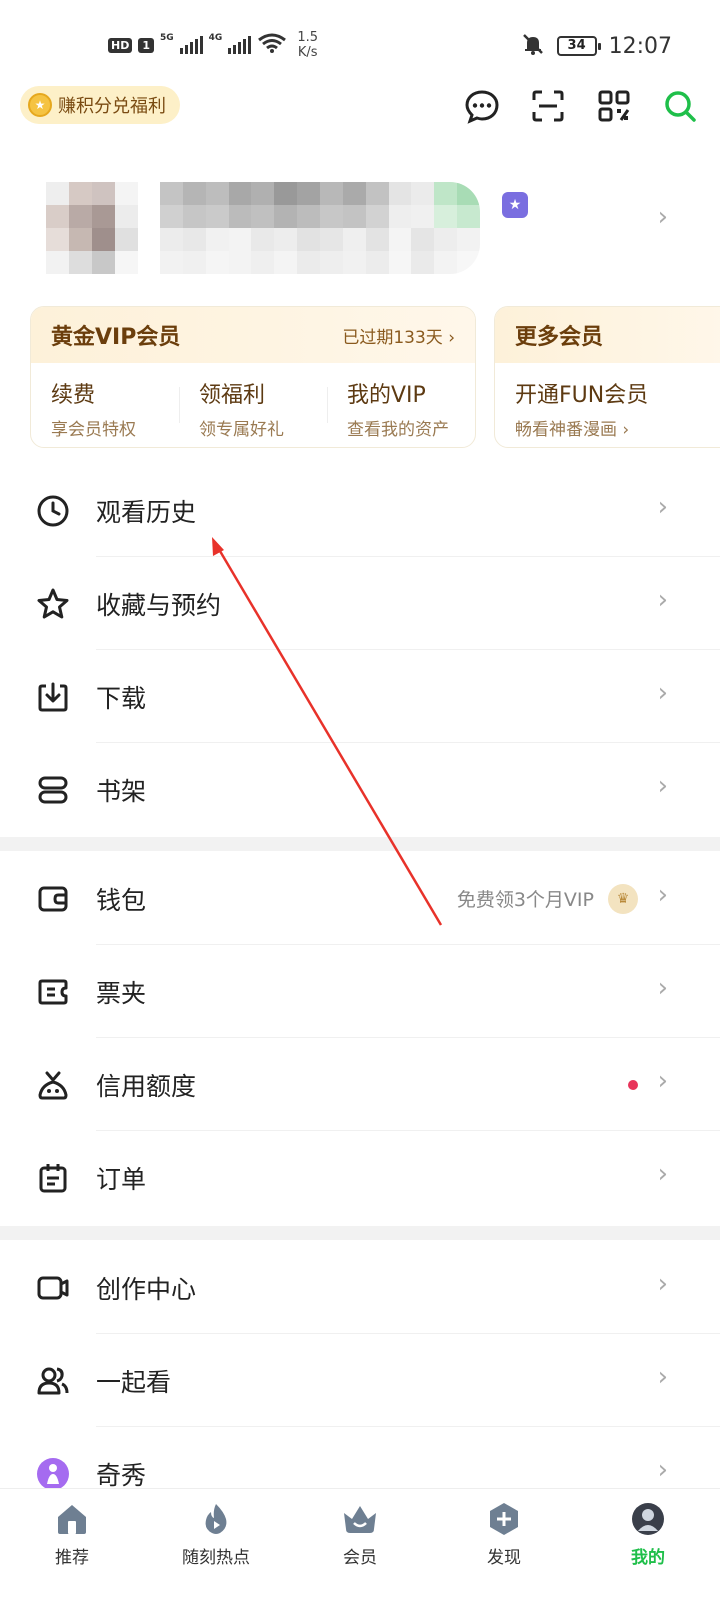  I want to click on search-icon, so click(680, 106).